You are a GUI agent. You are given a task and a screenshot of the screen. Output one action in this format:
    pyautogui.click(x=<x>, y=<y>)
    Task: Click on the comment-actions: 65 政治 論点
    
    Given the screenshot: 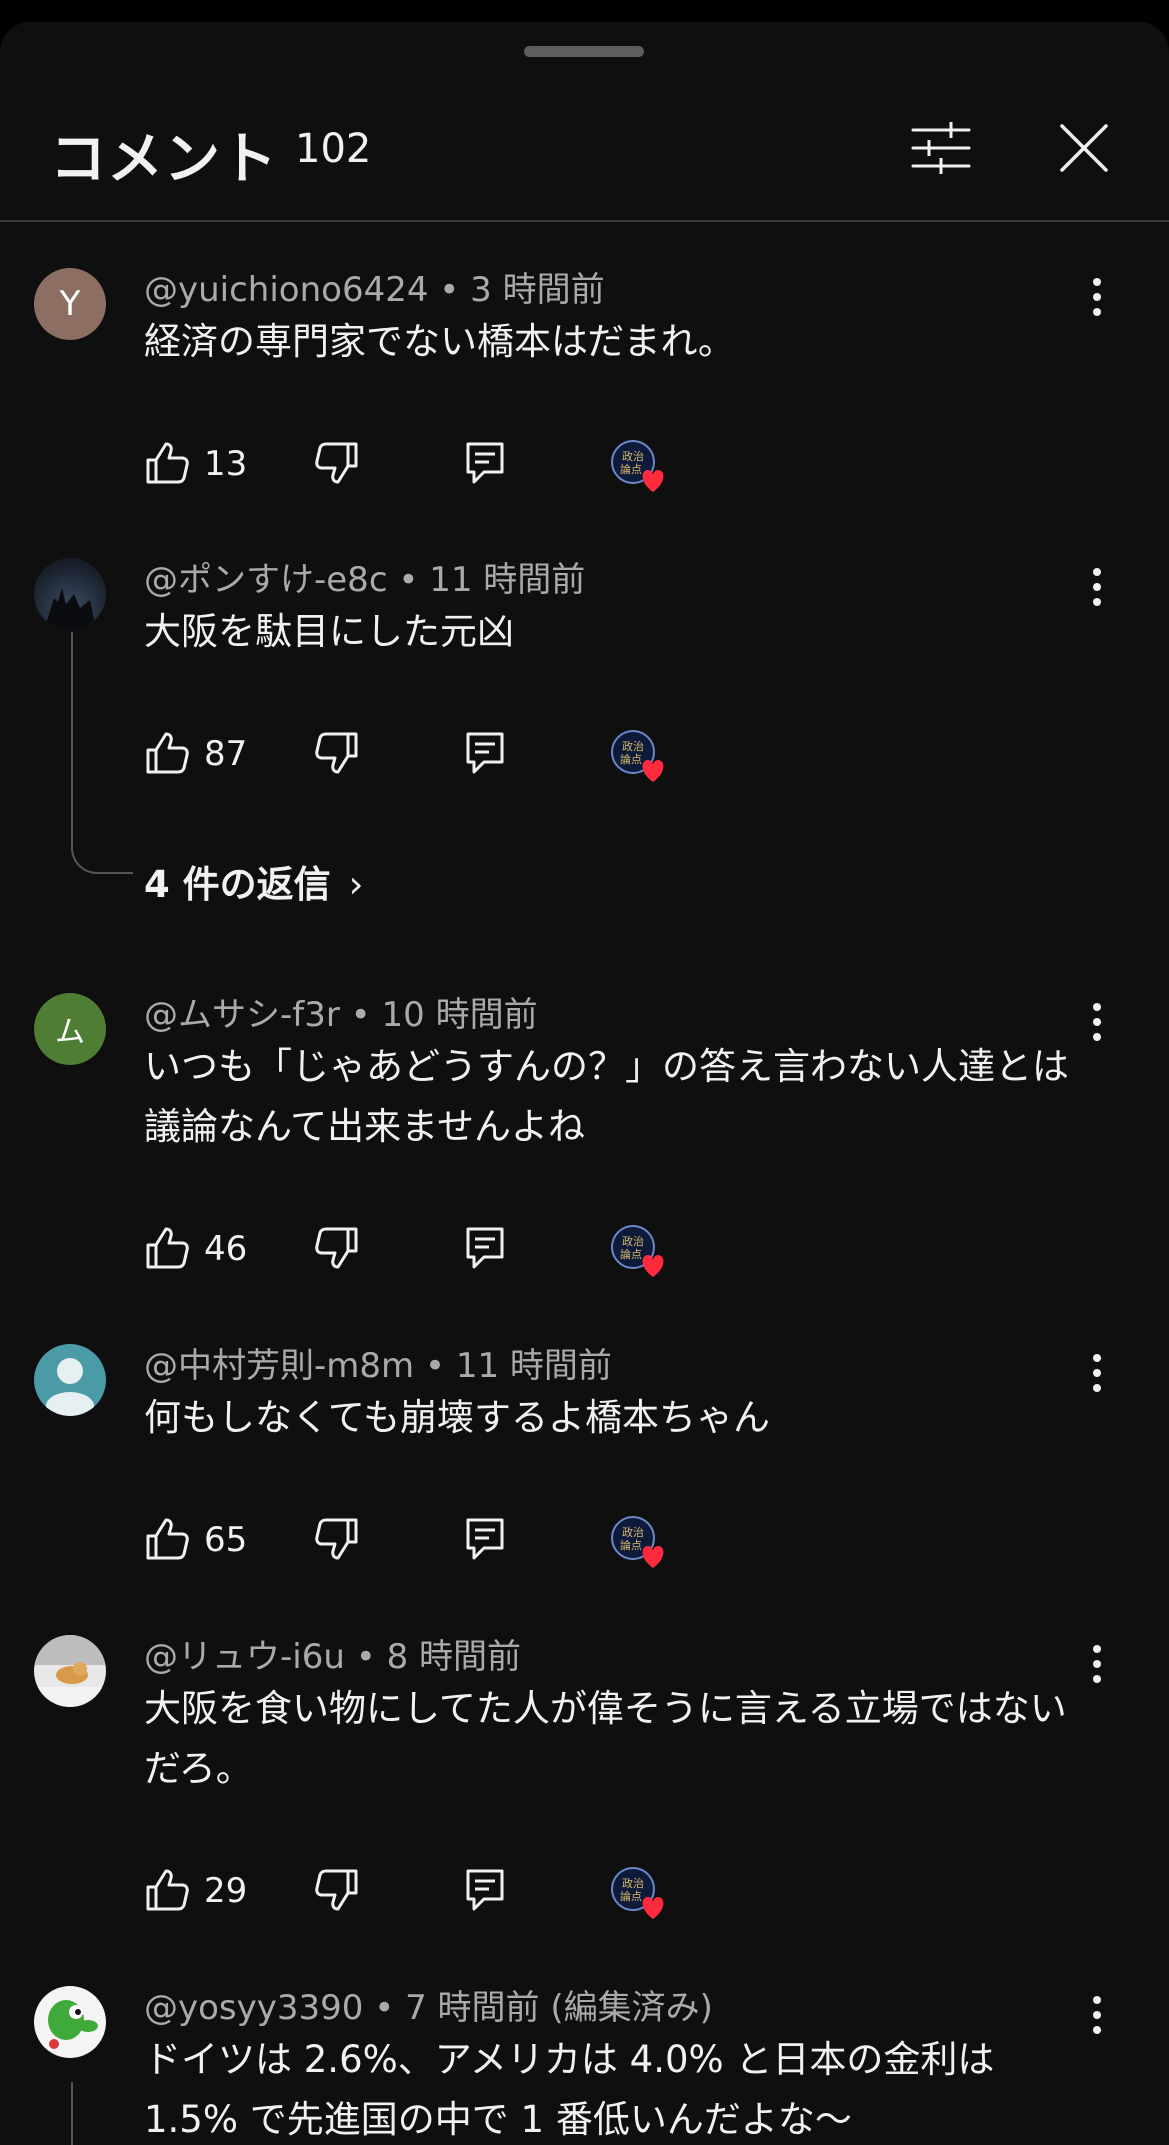 What is the action you would take?
    pyautogui.click(x=444, y=1546)
    